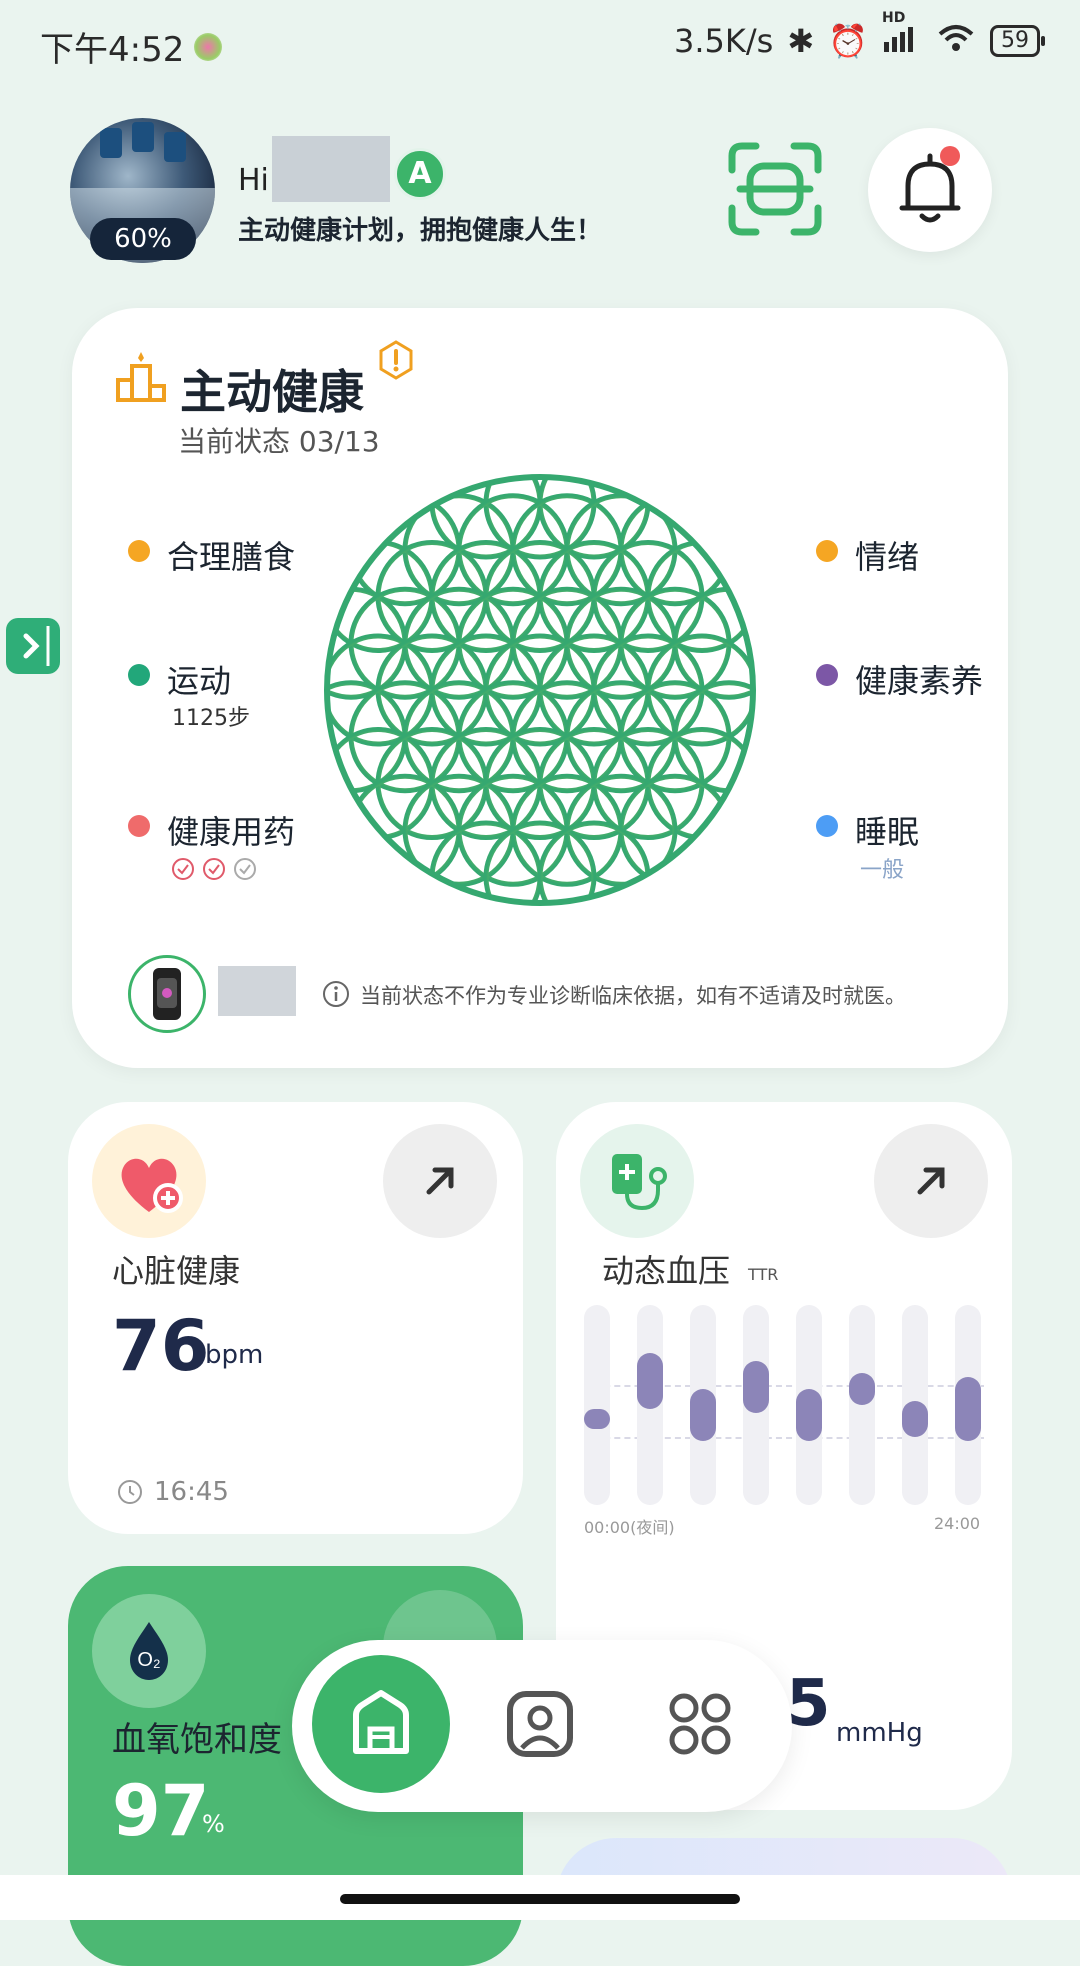 The width and height of the screenshot is (1080, 1966). I want to click on device-name-masked, so click(257, 991).